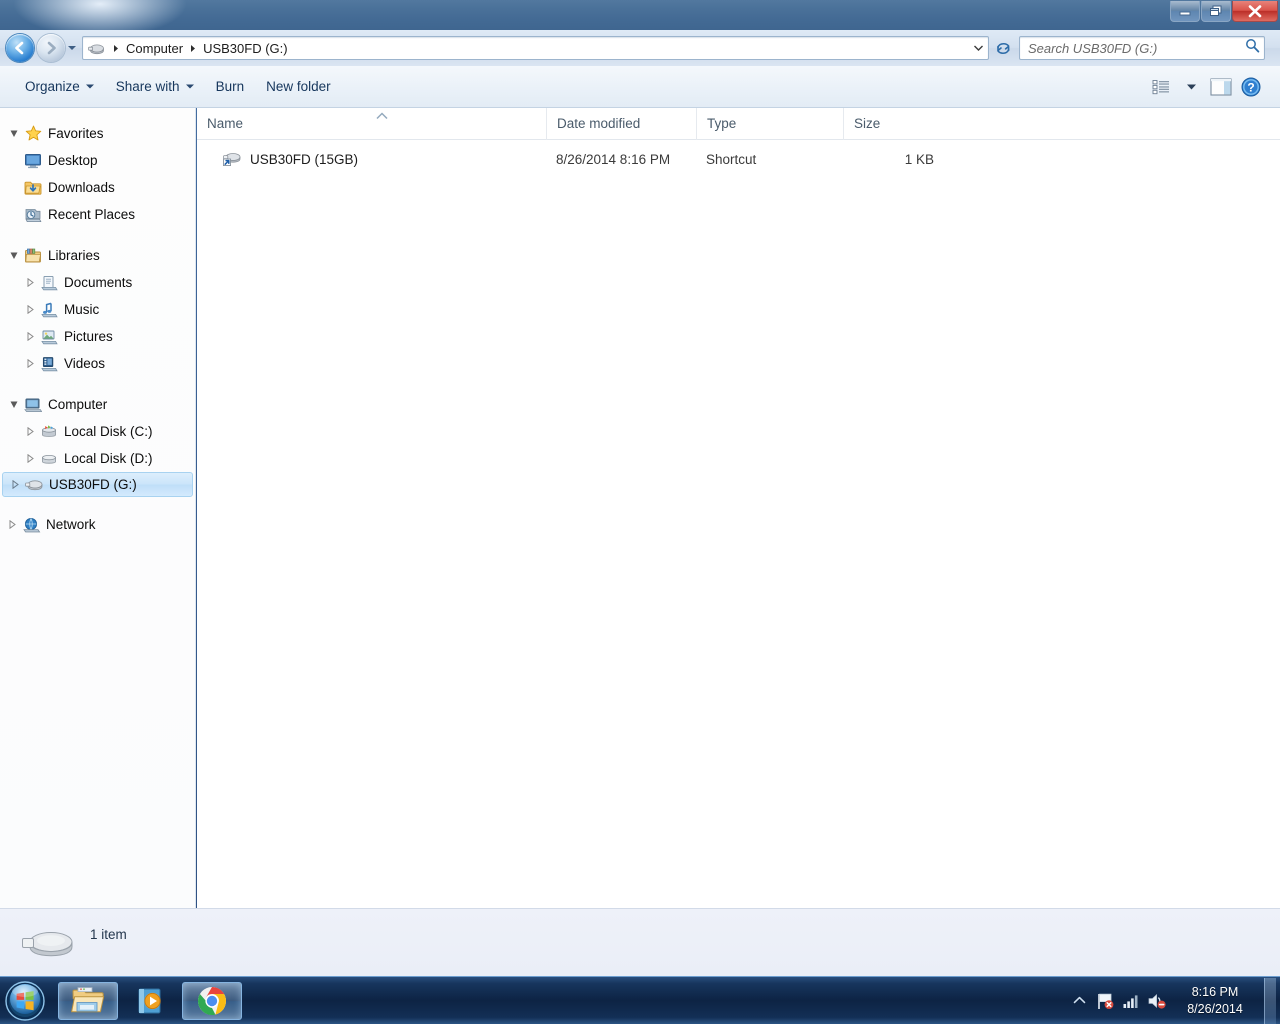  Describe the element at coordinates (1003, 48) in the screenshot. I see `refresh-button` at that location.